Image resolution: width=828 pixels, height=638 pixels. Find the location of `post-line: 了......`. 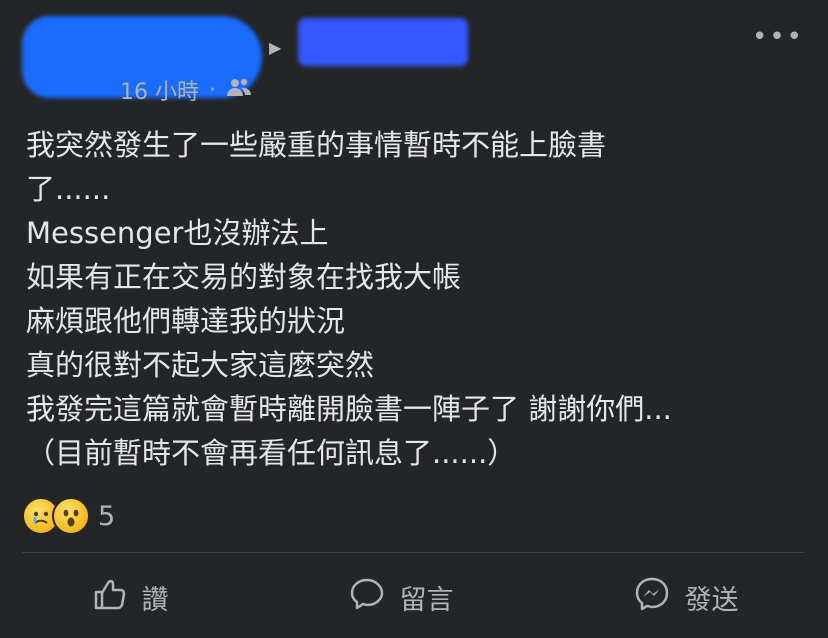

post-line: 了...... is located at coordinates (68, 189).